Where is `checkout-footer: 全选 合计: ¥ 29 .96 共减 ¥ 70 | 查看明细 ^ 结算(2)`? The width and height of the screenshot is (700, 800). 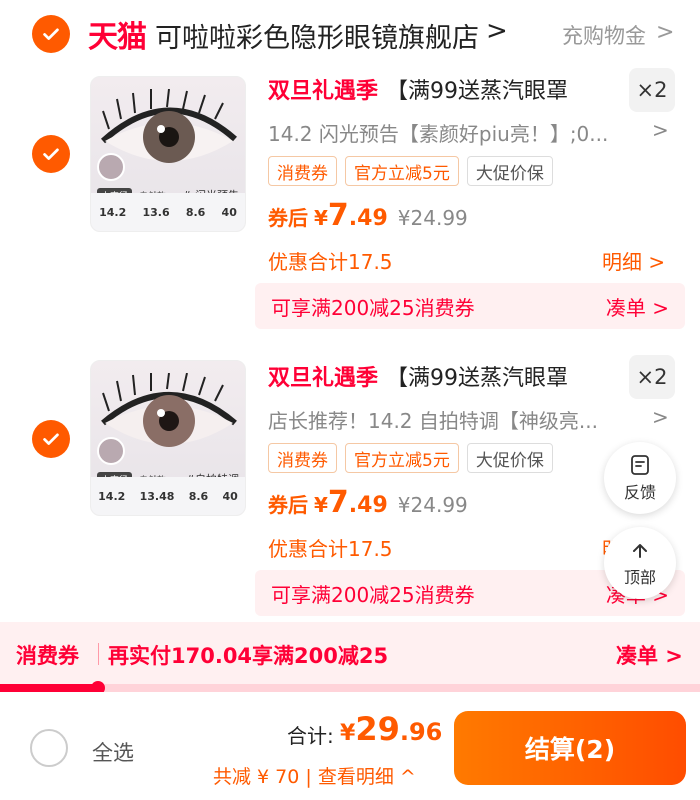 checkout-footer: 全选 合计: ¥ 29 .96 共减 ¥ 70 | 查看明细 ^ 结算(2) is located at coordinates (350, 746).